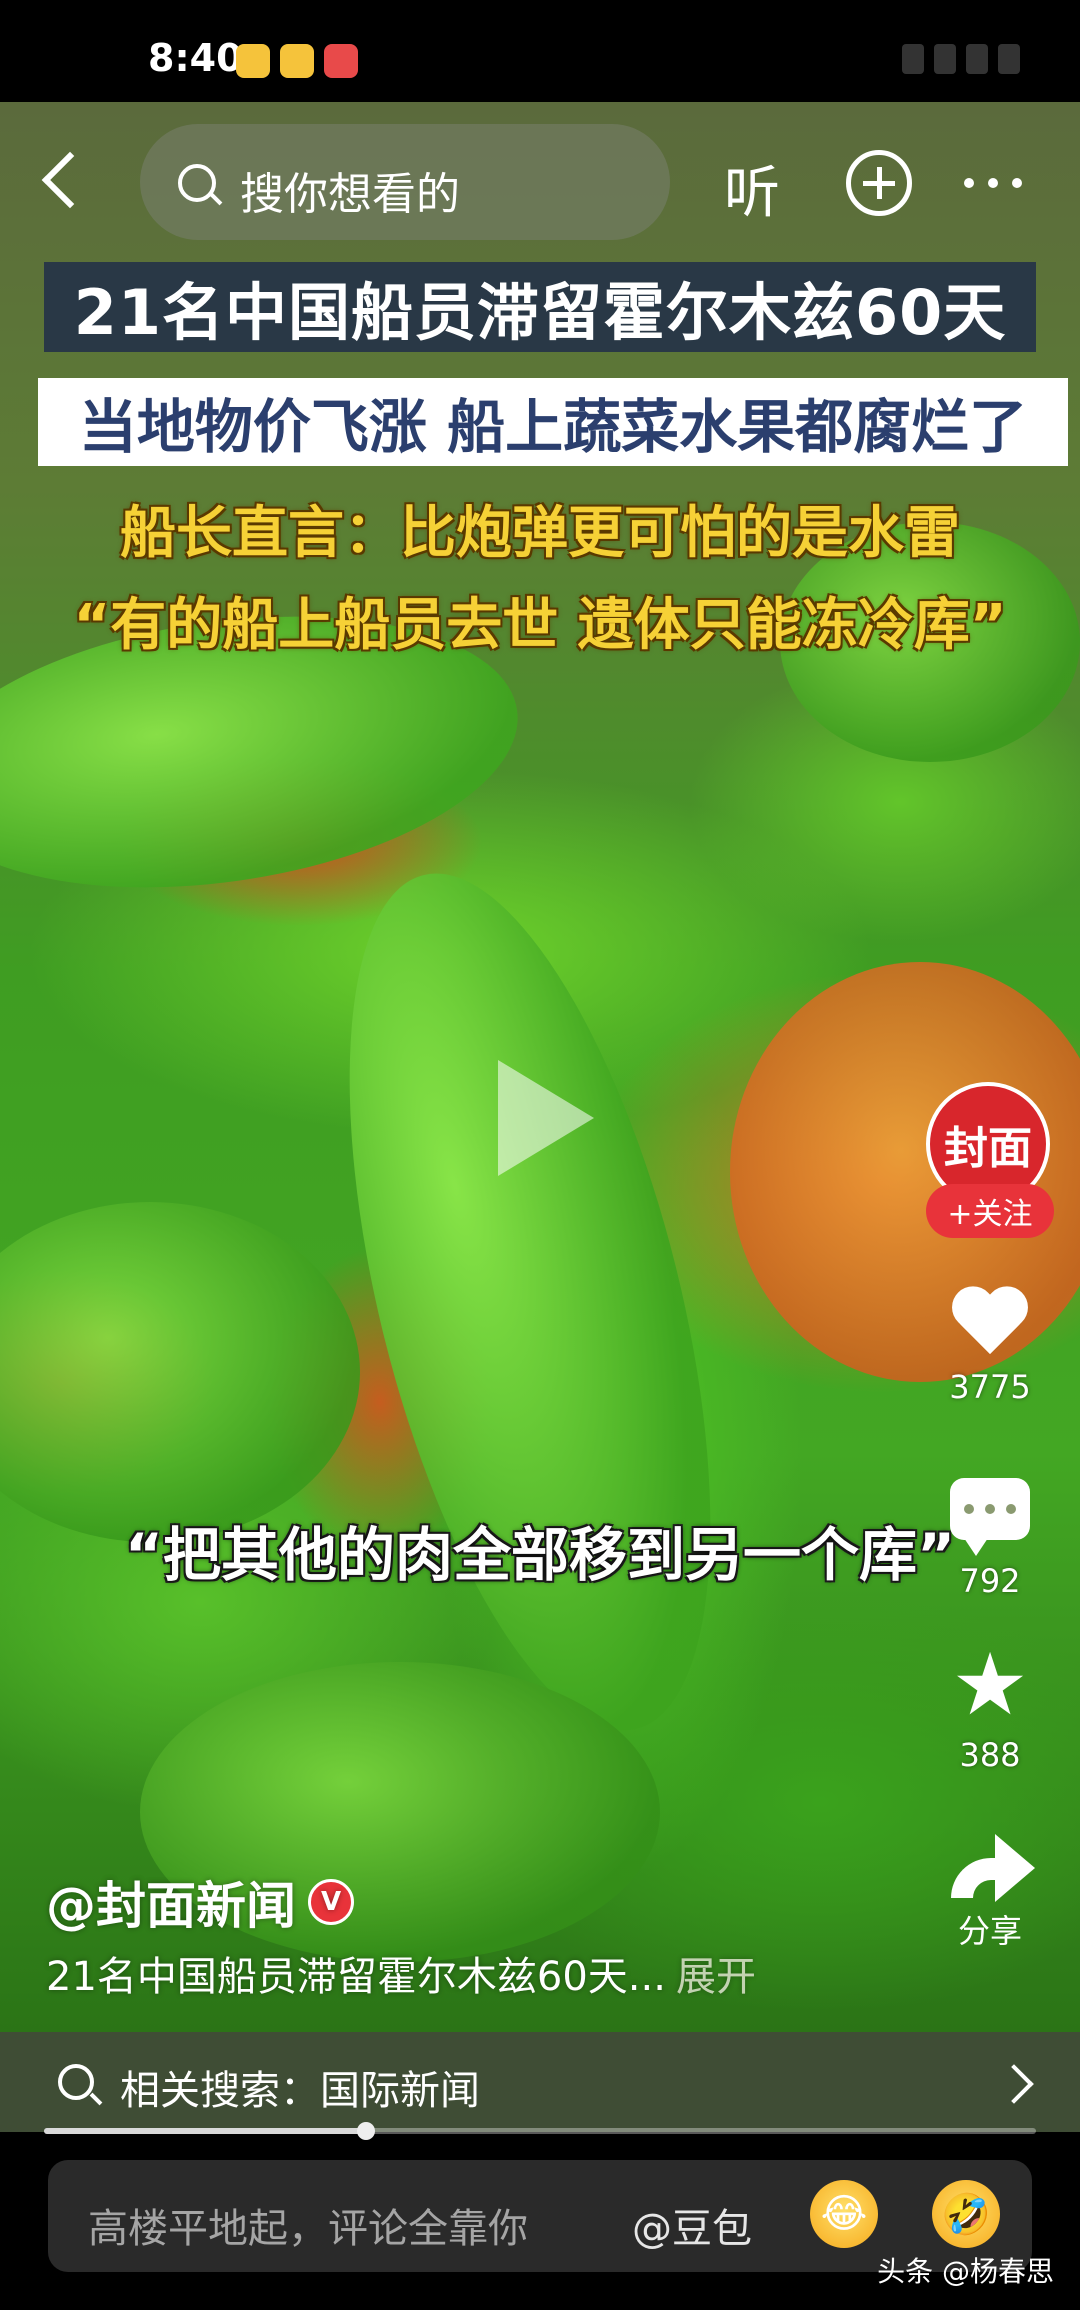 This screenshot has width=1080, height=2310. I want to click on search-placeholder: 搜你想看的, so click(350, 194).